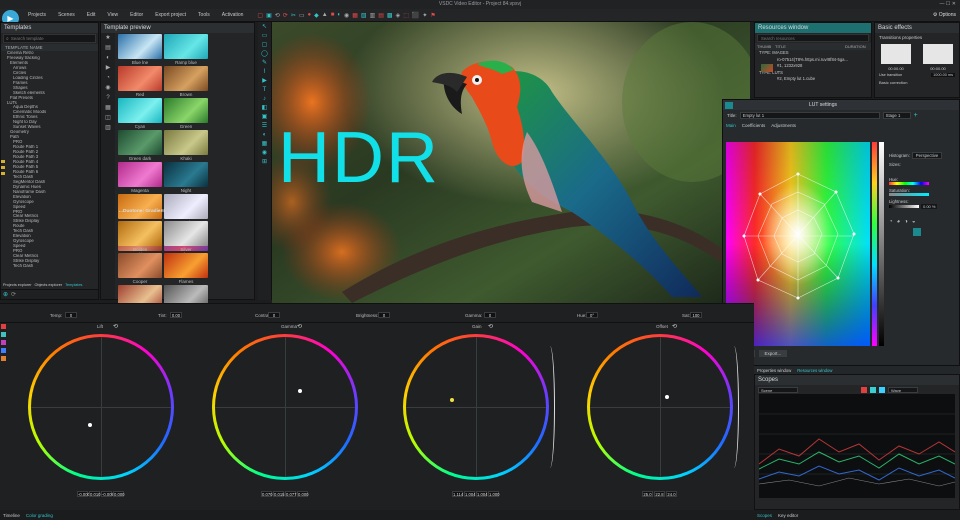 Image resolution: width=960 pixels, height=520 pixels. I want to click on preview-thumb: Brown, so click(186, 82).